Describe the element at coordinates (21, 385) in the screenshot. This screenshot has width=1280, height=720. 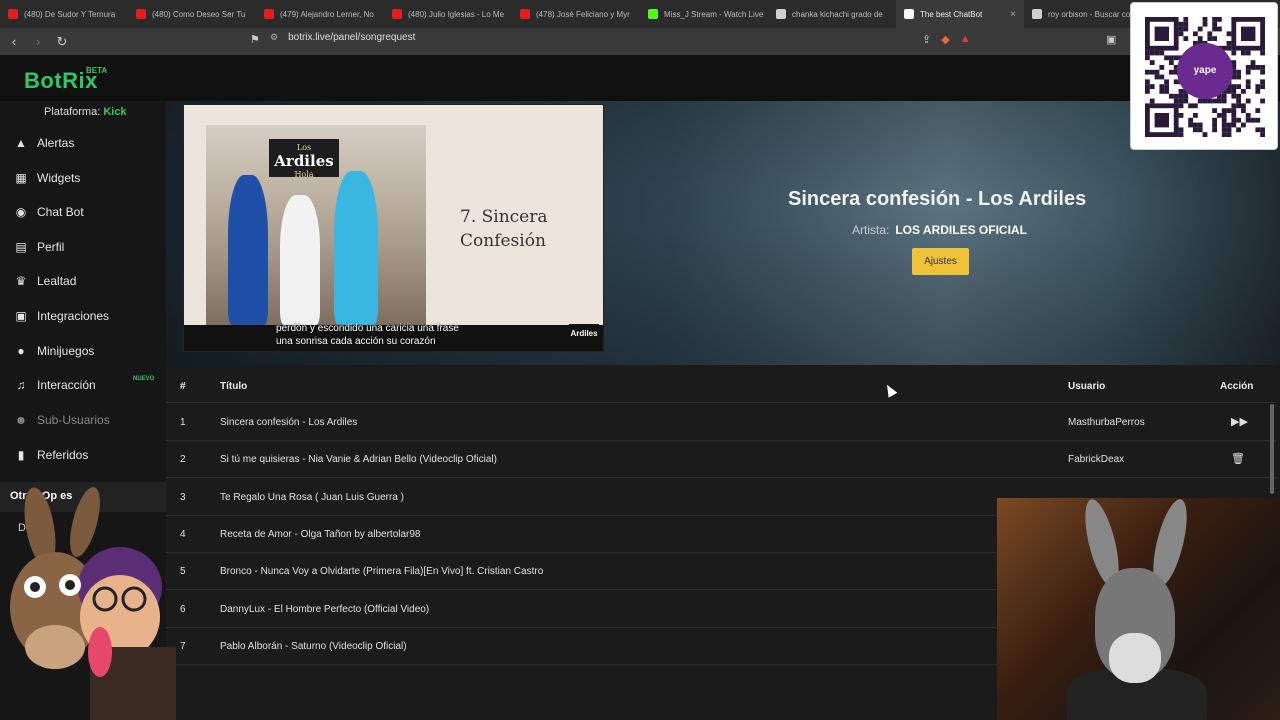
I see `music-note-icon: ♫` at that location.